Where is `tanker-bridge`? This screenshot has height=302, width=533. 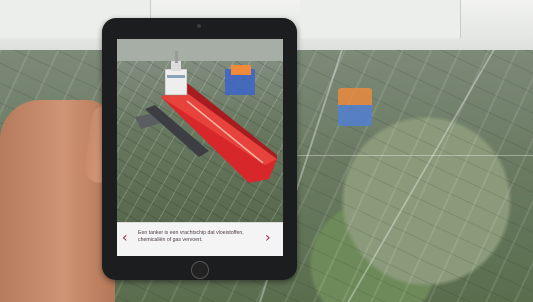 tanker-bridge is located at coordinates (176, 82).